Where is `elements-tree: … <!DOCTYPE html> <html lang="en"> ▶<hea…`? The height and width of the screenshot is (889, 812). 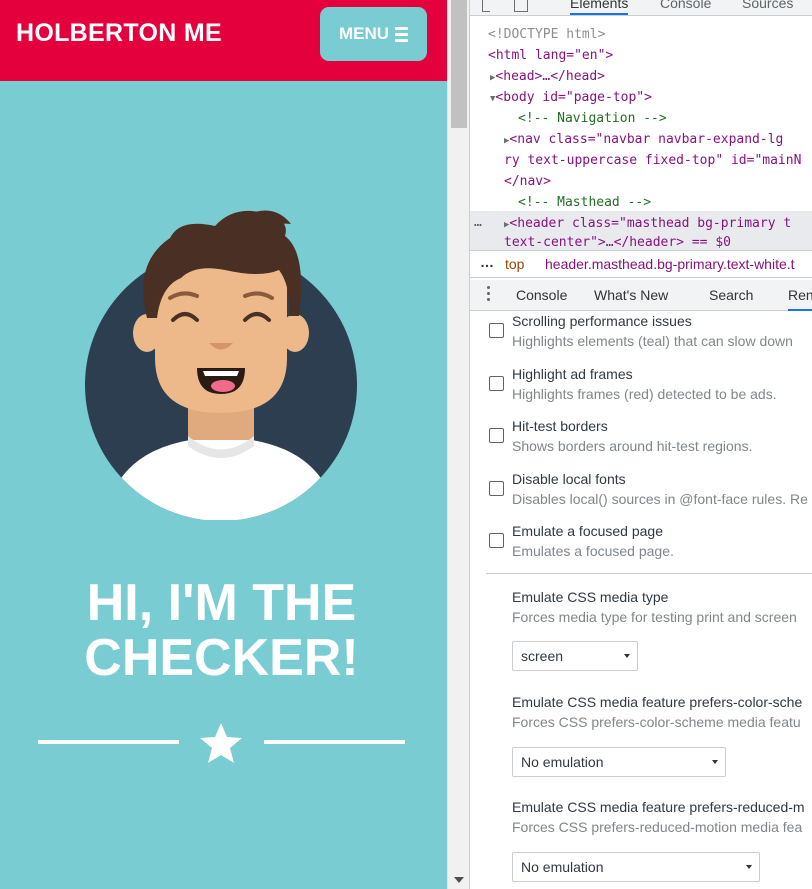
elements-tree: … <!DOCTYPE html> <html lang="en"> ▶<hea… is located at coordinates (641, 135).